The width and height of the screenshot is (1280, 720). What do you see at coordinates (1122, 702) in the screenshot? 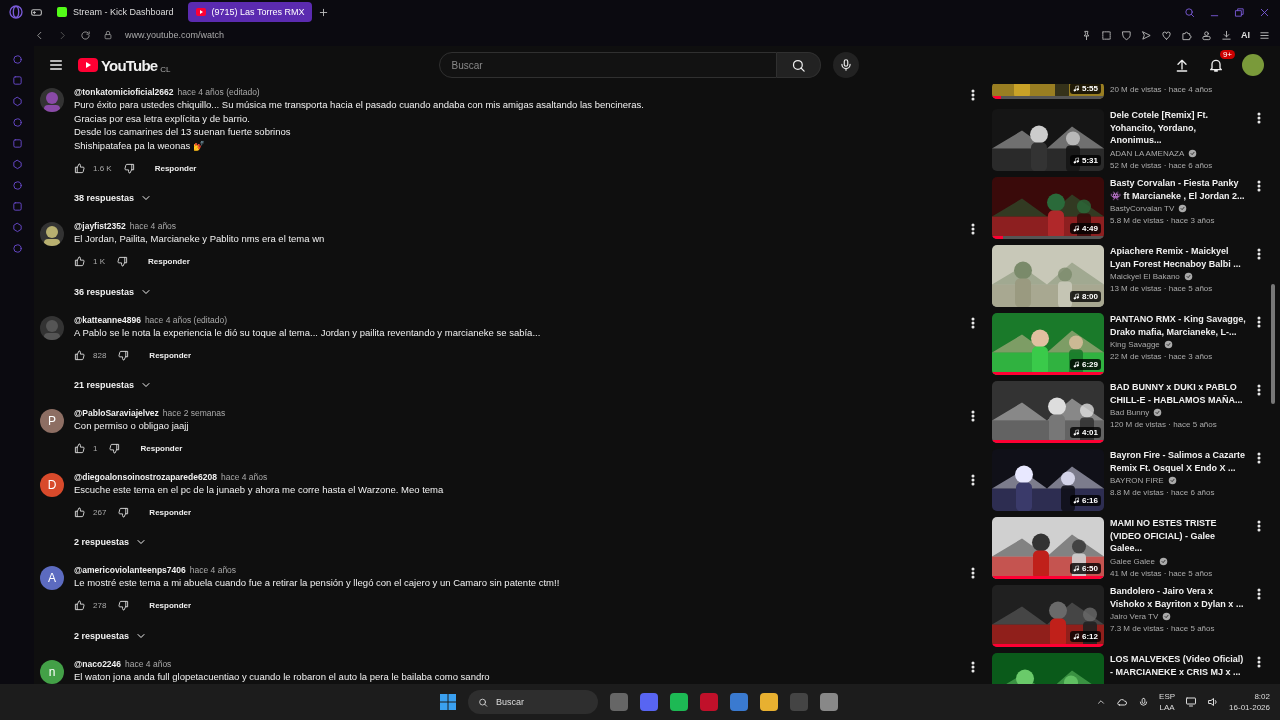
I see `cloud-icon` at bounding box center [1122, 702].